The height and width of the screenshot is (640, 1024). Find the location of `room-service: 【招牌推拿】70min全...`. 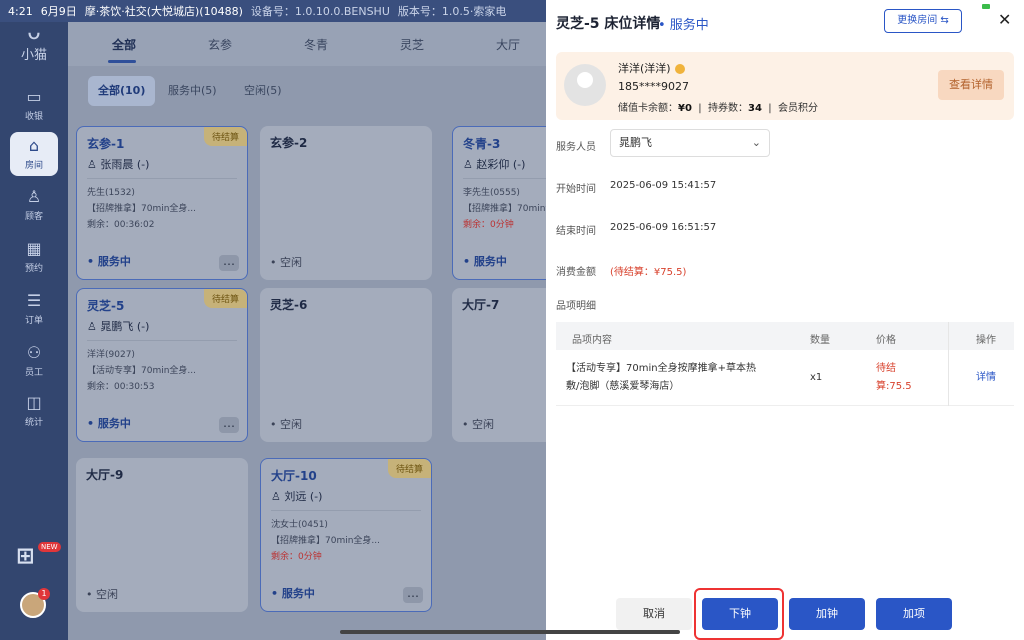

room-service: 【招牌推拿】70min全... is located at coordinates (504, 209).